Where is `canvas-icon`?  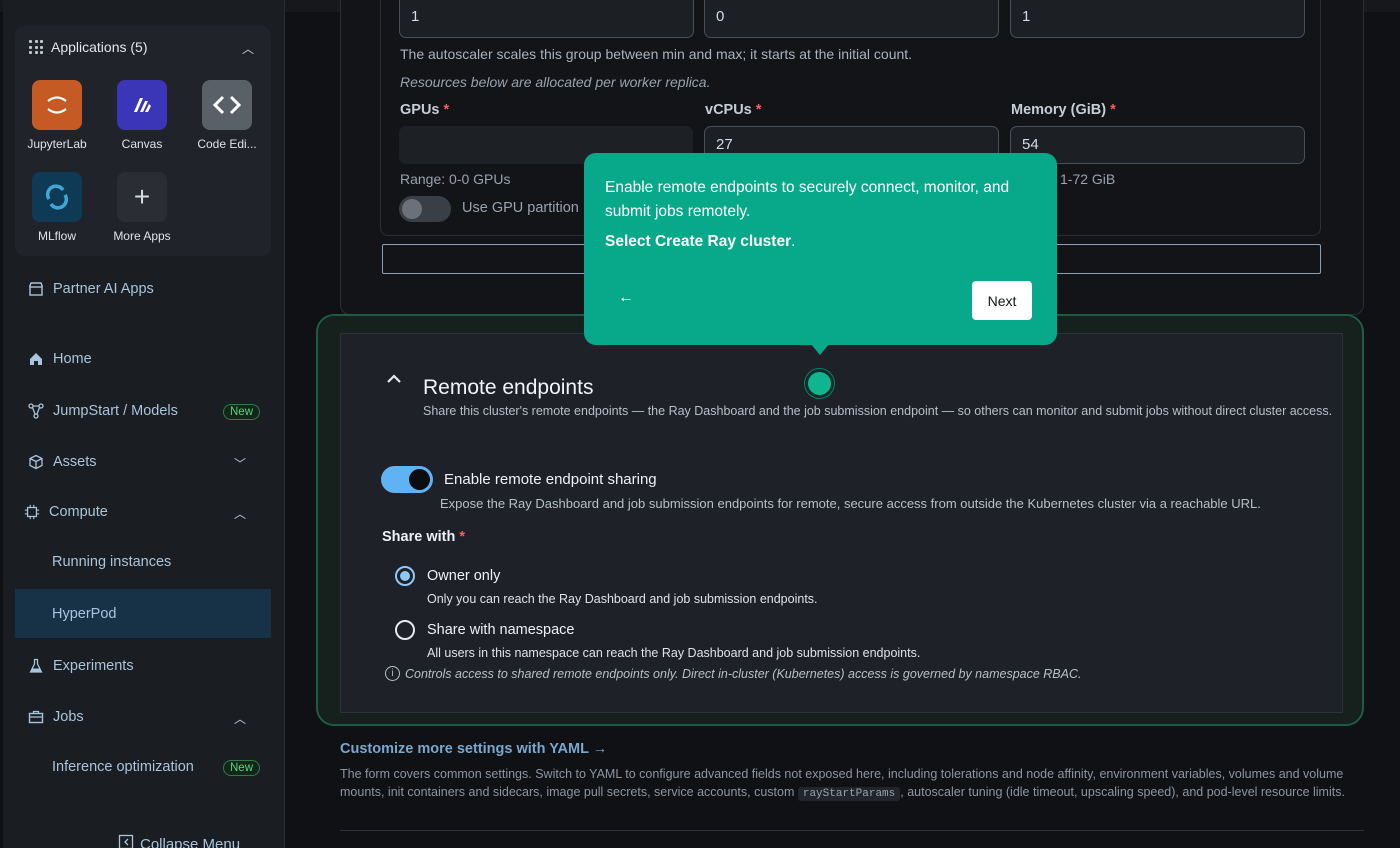
canvas-icon is located at coordinates (142, 105).